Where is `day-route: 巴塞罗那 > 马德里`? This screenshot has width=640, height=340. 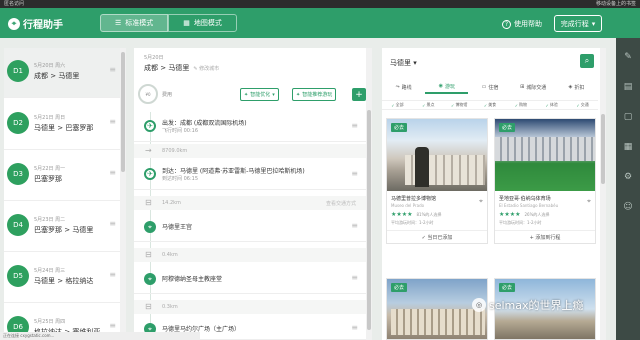 day-route: 巴塞罗那 > 马德里 is located at coordinates (64, 230).